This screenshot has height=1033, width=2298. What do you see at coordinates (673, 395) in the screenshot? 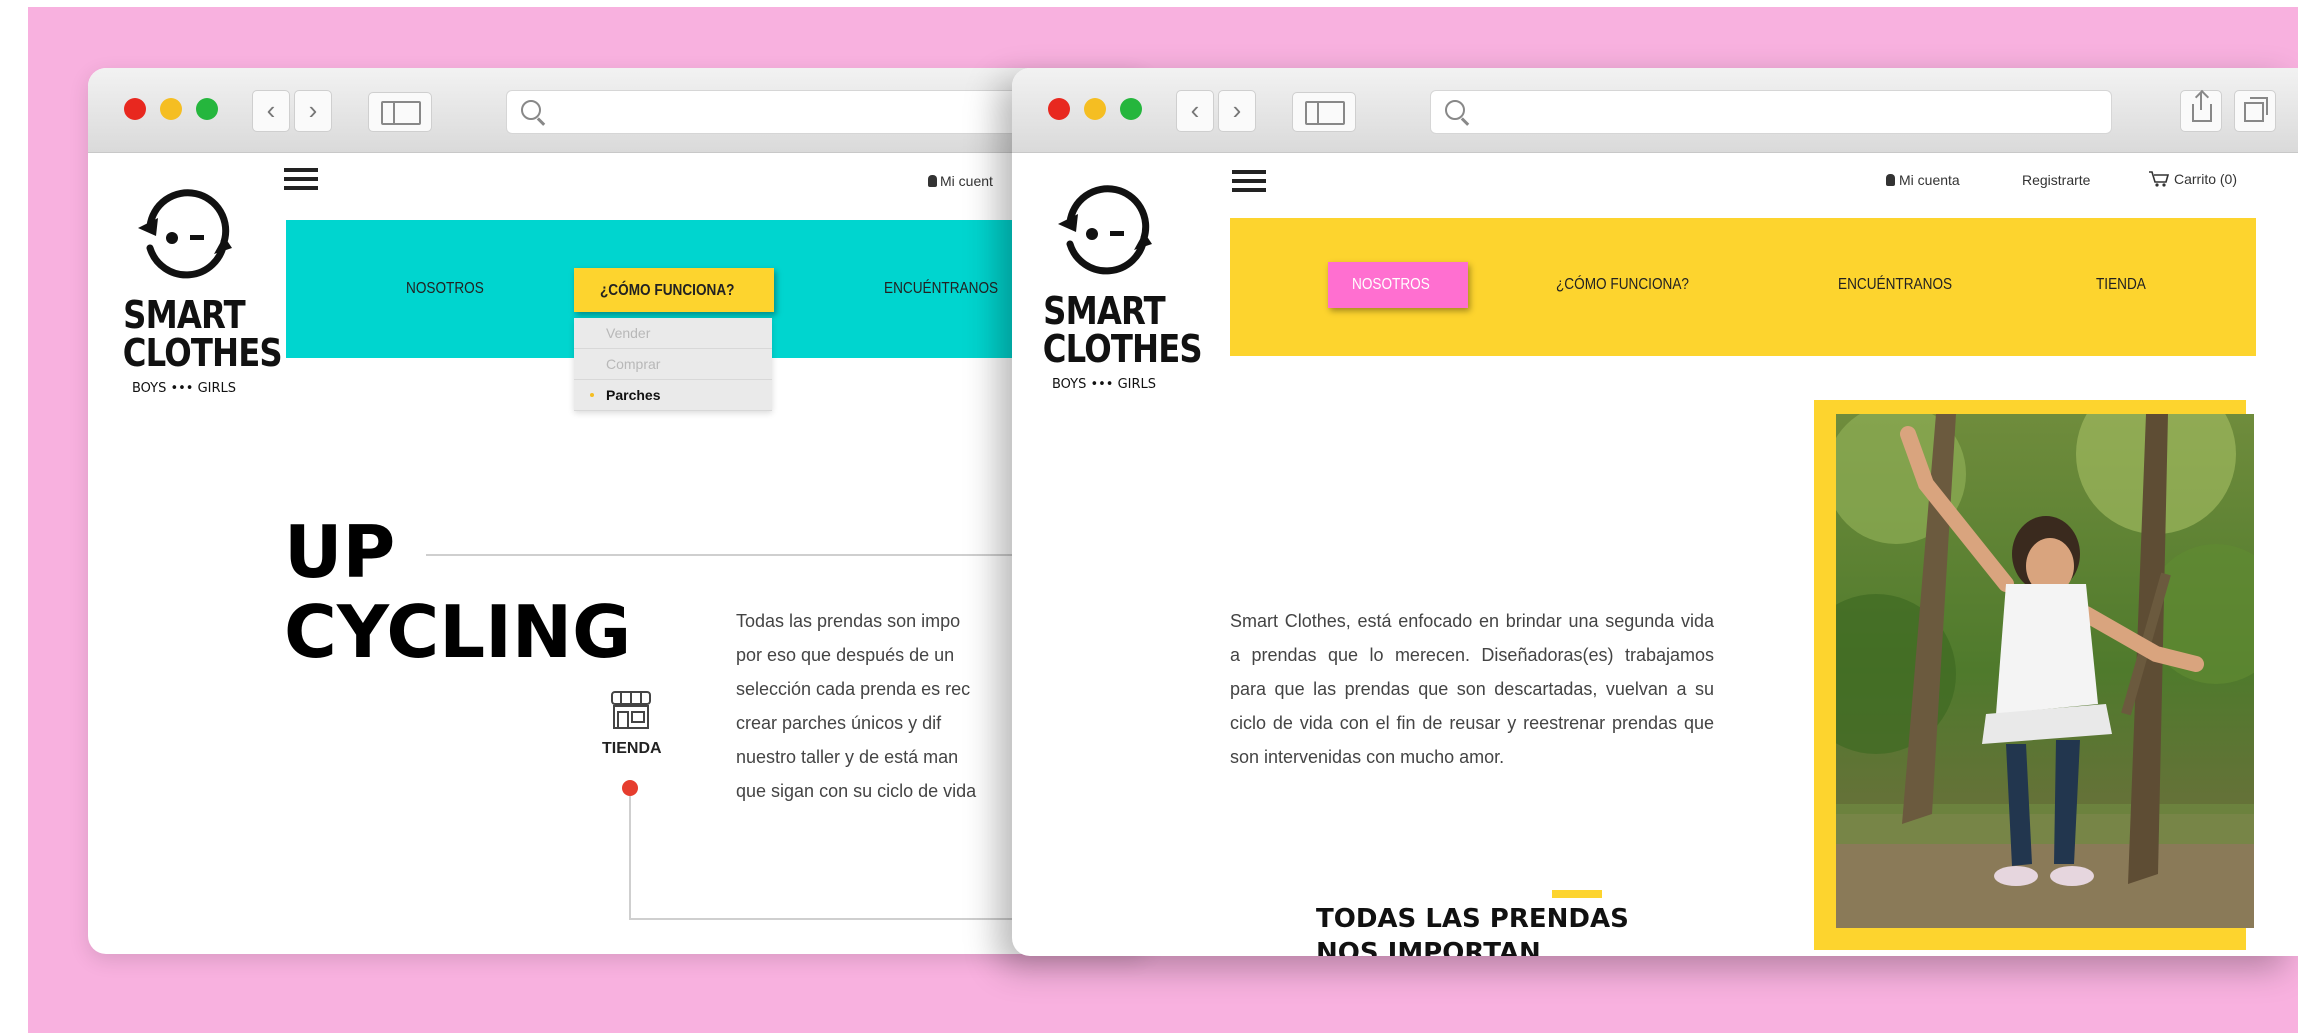
I see `dropdown-item-parches: Parches` at bounding box center [673, 395].